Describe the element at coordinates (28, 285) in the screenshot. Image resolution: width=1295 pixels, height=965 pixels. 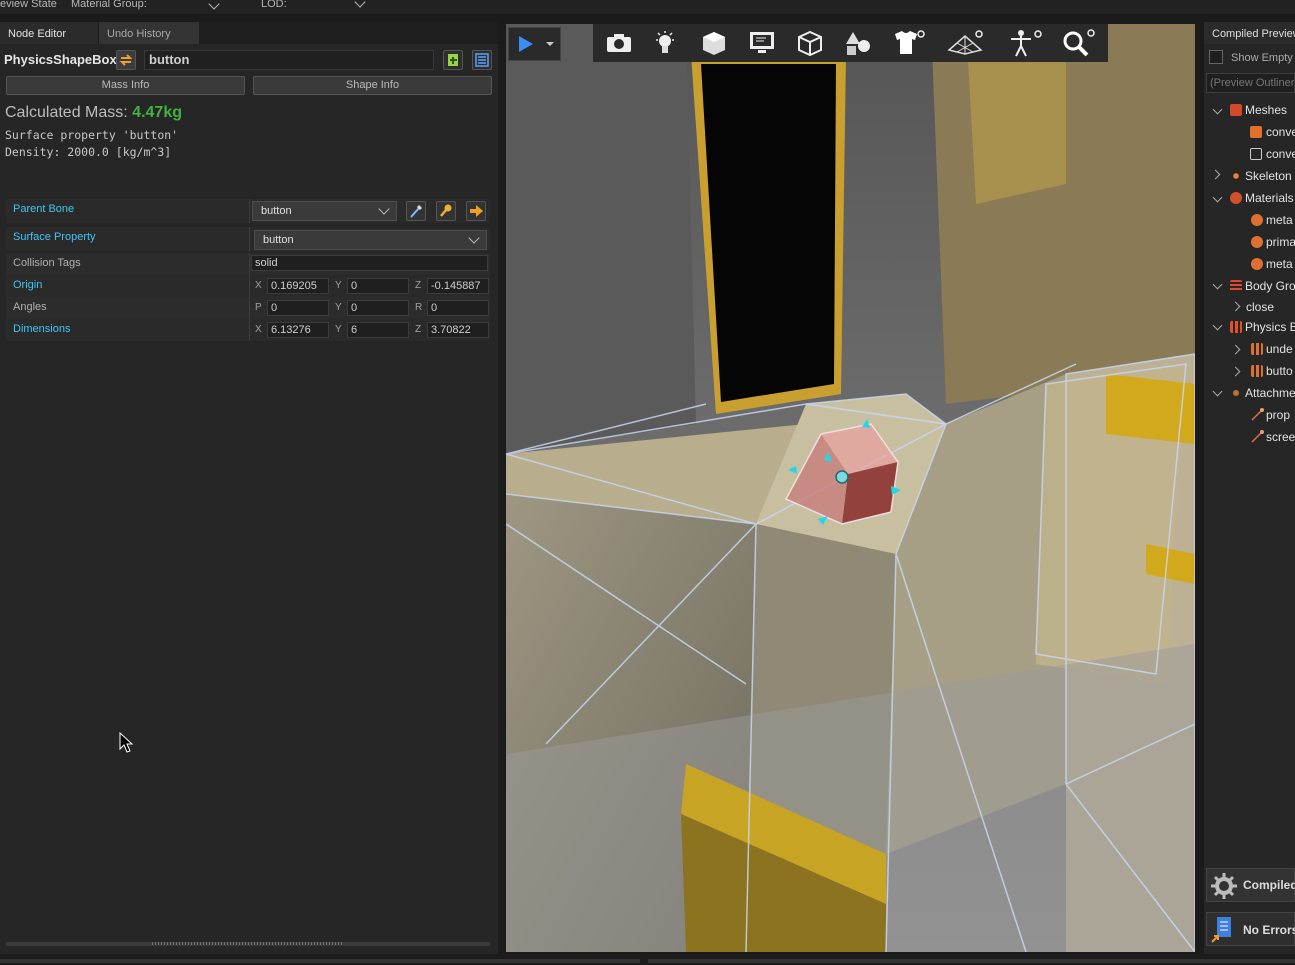
I see `origin-label: Origin` at that location.